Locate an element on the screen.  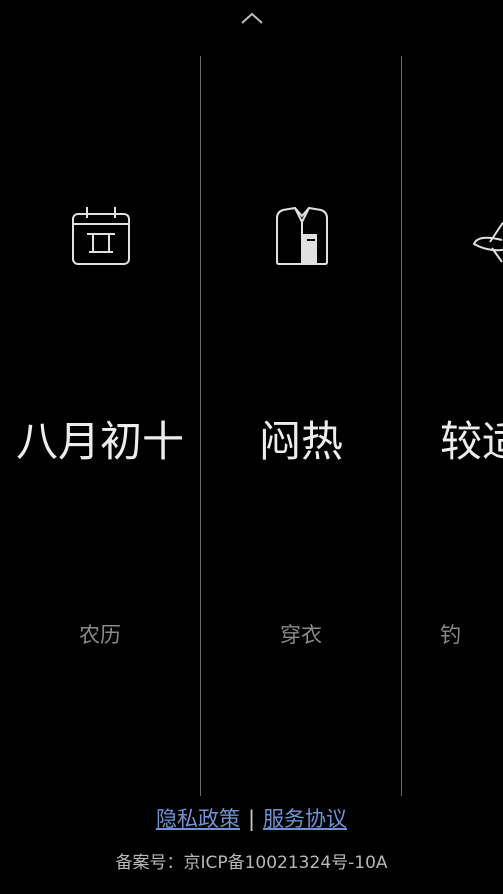
footer-links: 隐私政策 | 服务协议 is located at coordinates (251, 819).